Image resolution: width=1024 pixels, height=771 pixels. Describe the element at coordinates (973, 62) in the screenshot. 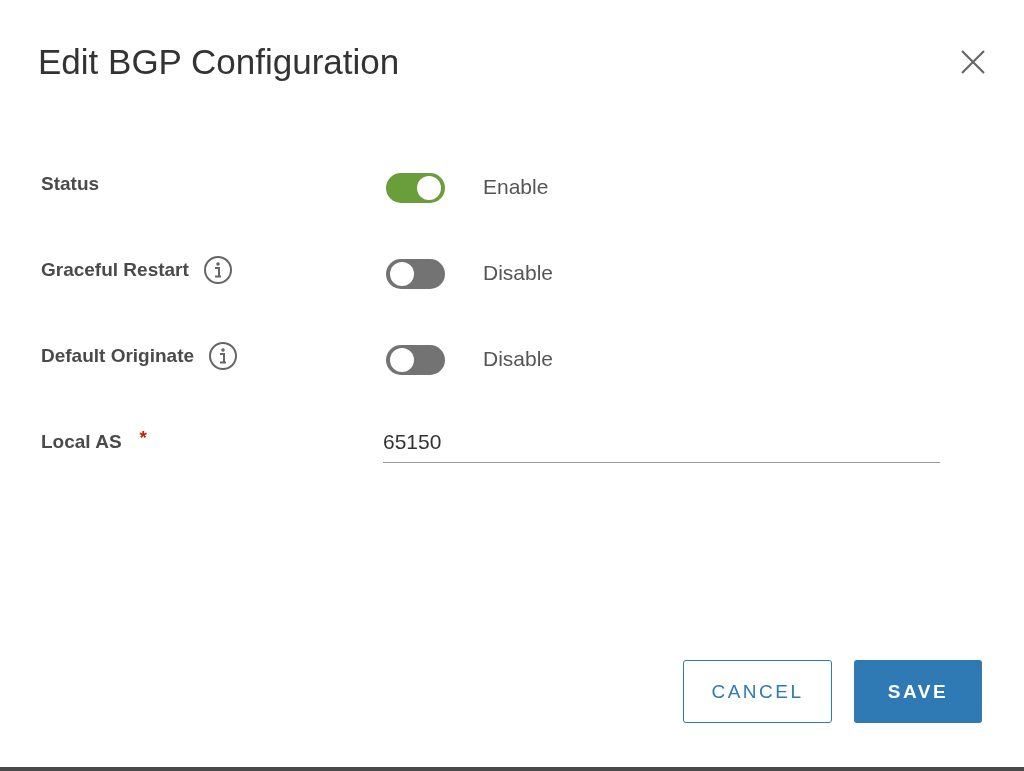

I see `close-icon` at that location.